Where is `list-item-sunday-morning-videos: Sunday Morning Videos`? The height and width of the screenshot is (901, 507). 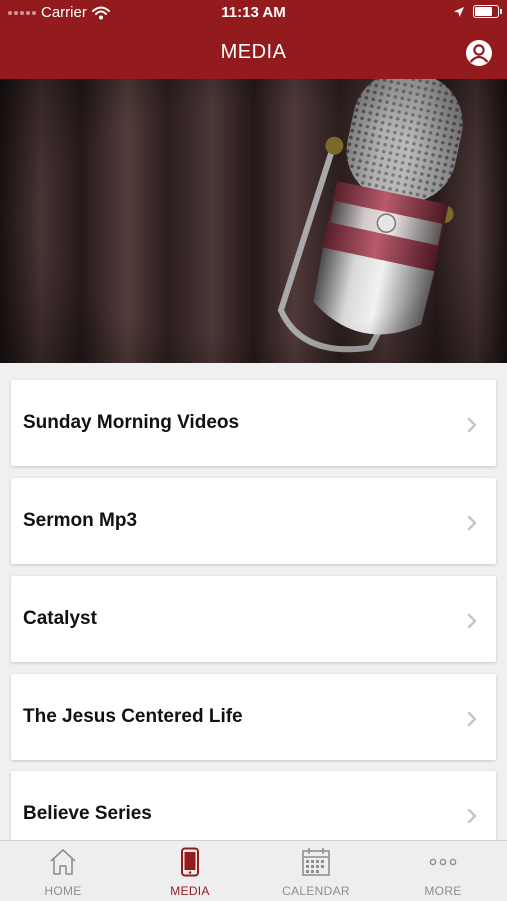 list-item-sunday-morning-videos: Sunday Morning Videos is located at coordinates (253, 423).